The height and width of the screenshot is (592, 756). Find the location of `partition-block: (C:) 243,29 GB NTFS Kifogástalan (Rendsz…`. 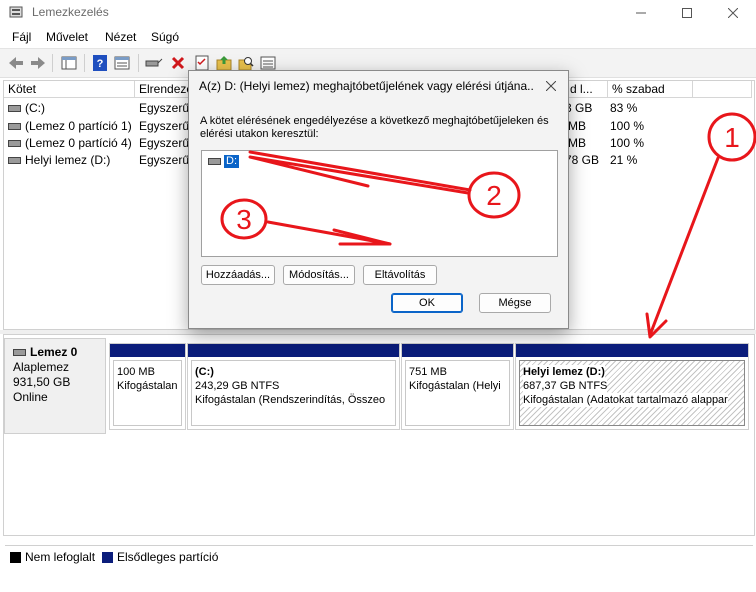

partition-block: (C:) 243,29 GB NTFS Kifogástalan (Rendsz… is located at coordinates (293, 386).